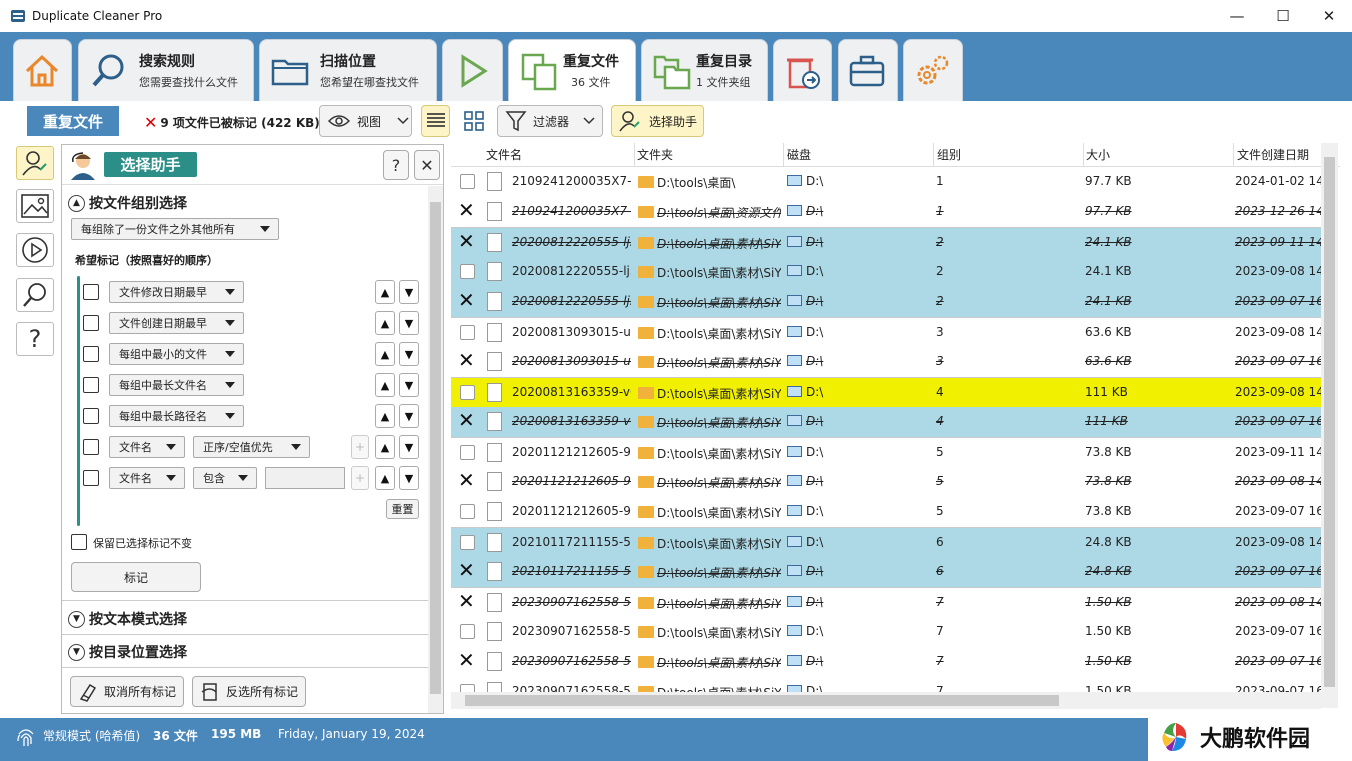  I want to click on keep-selection-checkbox, so click(79, 542).